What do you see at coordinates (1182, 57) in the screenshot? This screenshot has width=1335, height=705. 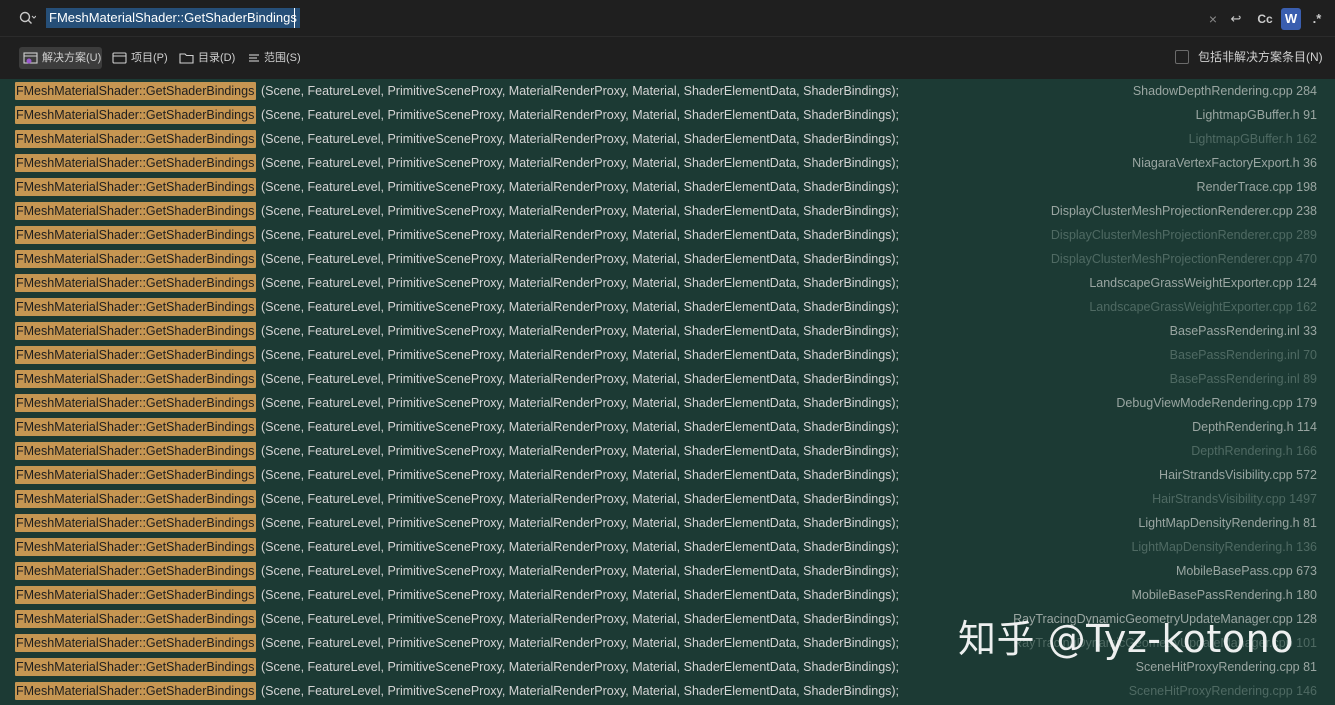 I see `include-external-checkbox` at bounding box center [1182, 57].